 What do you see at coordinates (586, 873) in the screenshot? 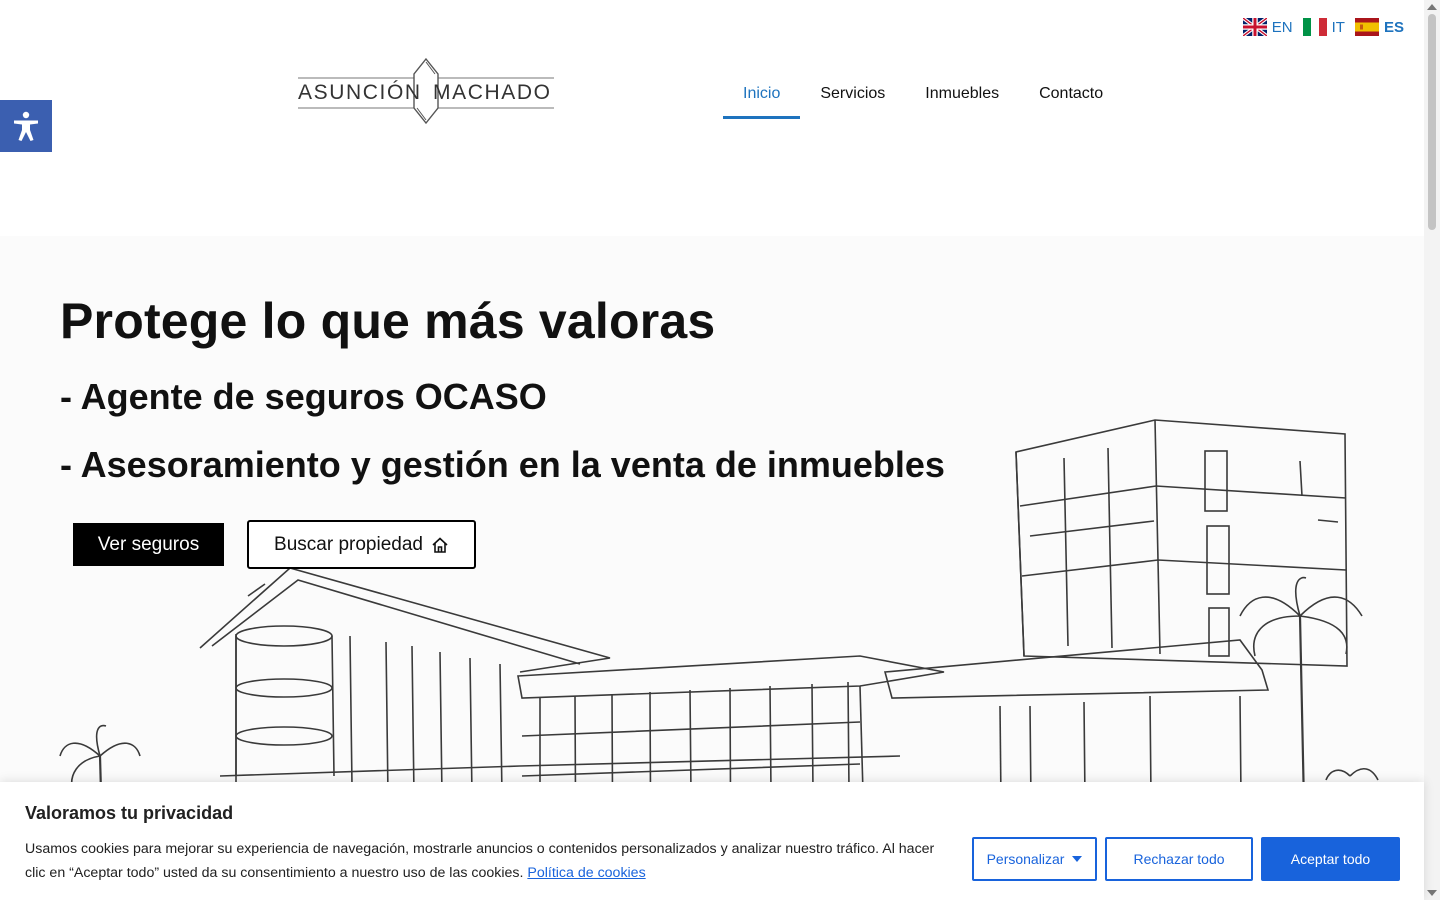
I see `cookie-policy-link: Política de cookies` at bounding box center [586, 873].